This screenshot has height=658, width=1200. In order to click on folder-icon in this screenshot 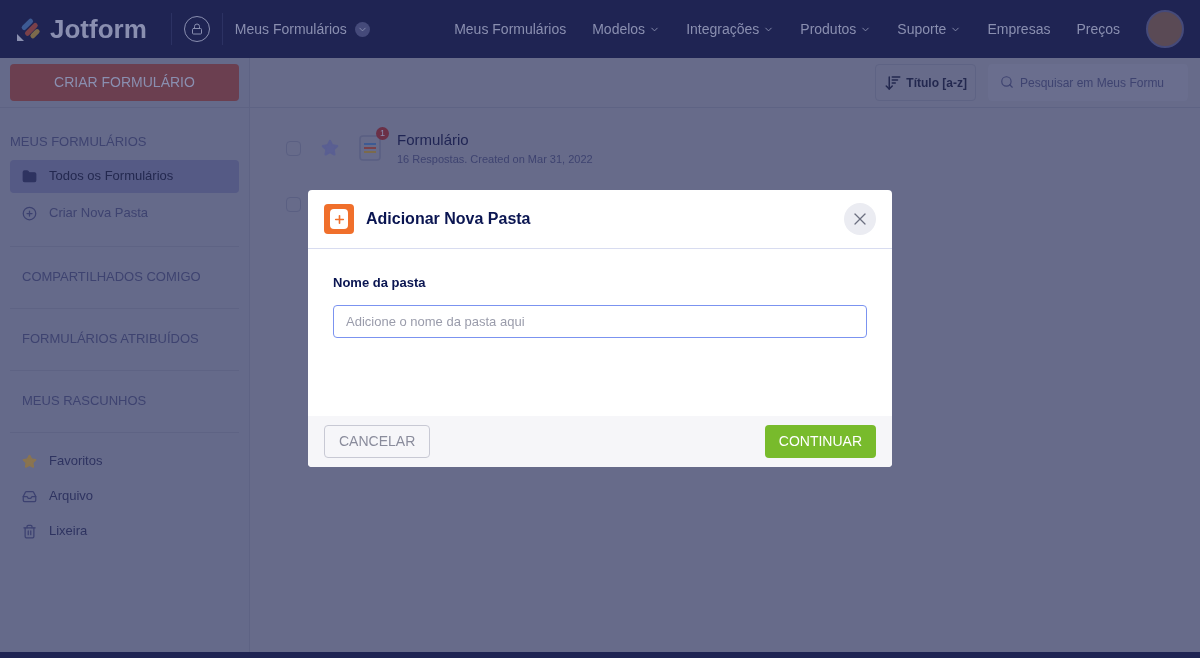, I will do `click(29, 176)`.